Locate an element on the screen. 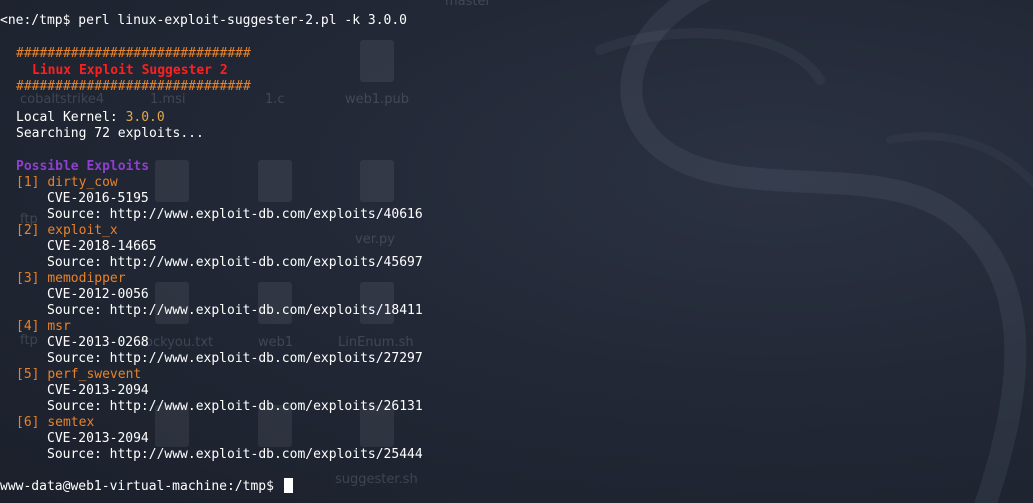  possible-exploits-heading: Possible Exploits is located at coordinates (83, 166).